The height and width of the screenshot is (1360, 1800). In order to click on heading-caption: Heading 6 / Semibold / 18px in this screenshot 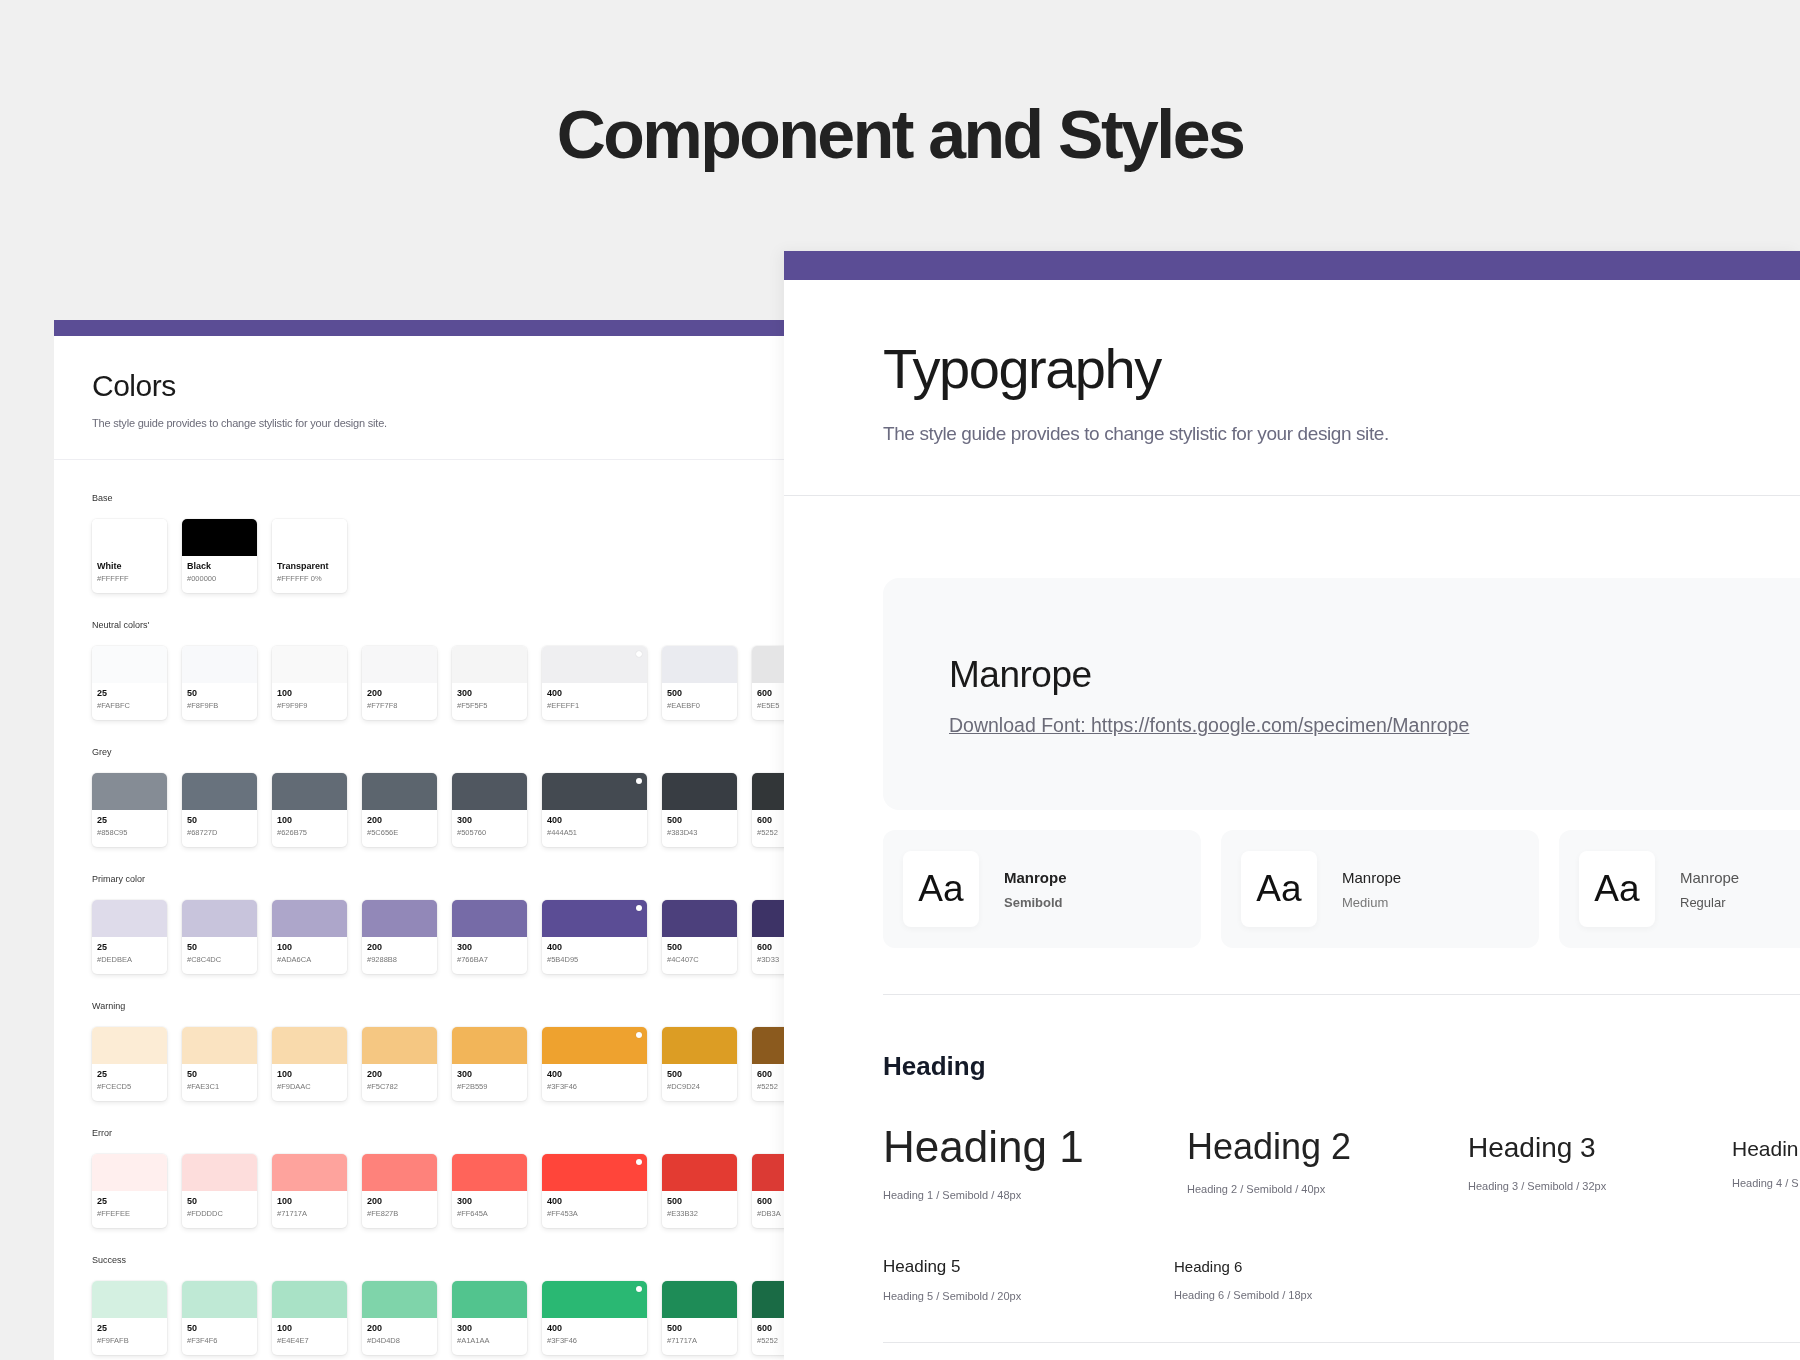, I will do `click(1244, 1294)`.